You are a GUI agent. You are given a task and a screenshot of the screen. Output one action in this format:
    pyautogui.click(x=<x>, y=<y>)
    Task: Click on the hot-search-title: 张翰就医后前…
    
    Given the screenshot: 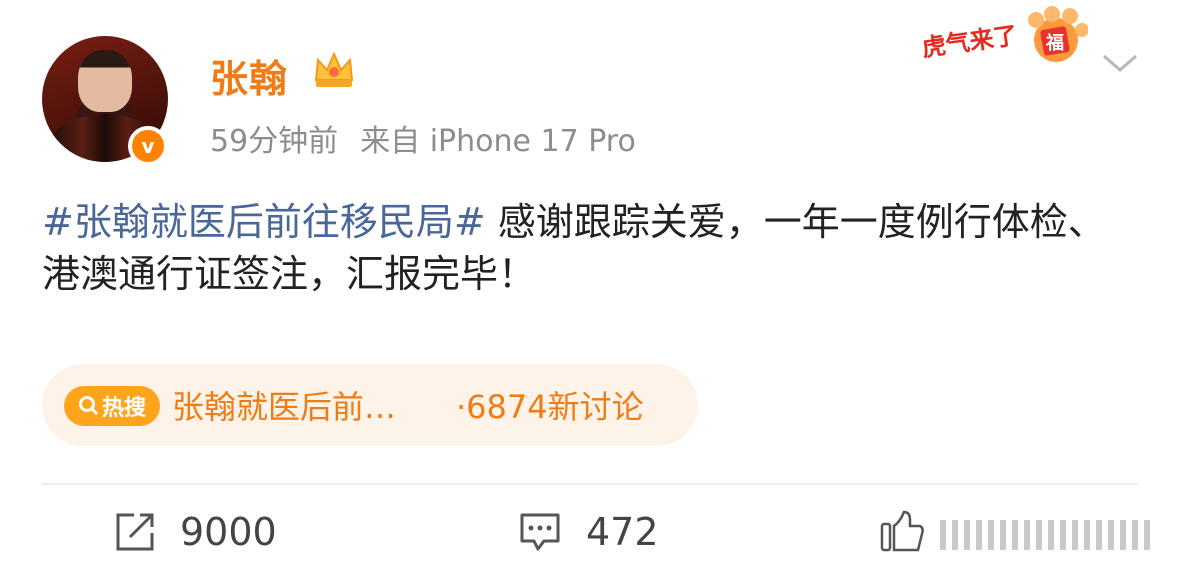 What is the action you would take?
    pyautogui.click(x=284, y=405)
    